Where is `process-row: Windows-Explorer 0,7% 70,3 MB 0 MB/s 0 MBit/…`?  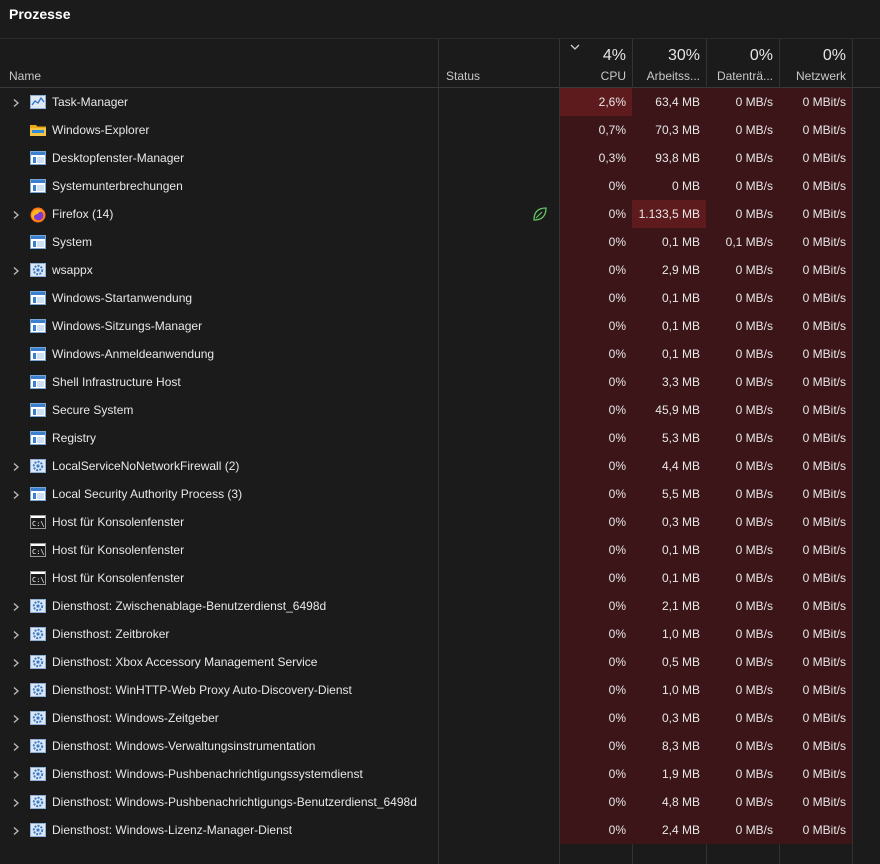
process-row: Windows-Explorer 0,7% 70,3 MB 0 MB/s 0 MBit/… is located at coordinates (440, 130).